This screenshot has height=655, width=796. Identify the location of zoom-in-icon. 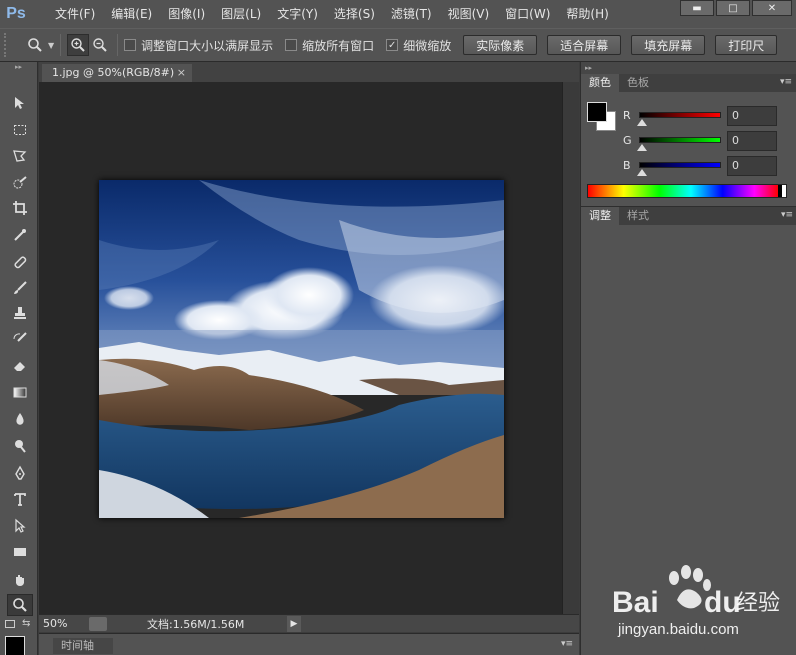
(78, 45).